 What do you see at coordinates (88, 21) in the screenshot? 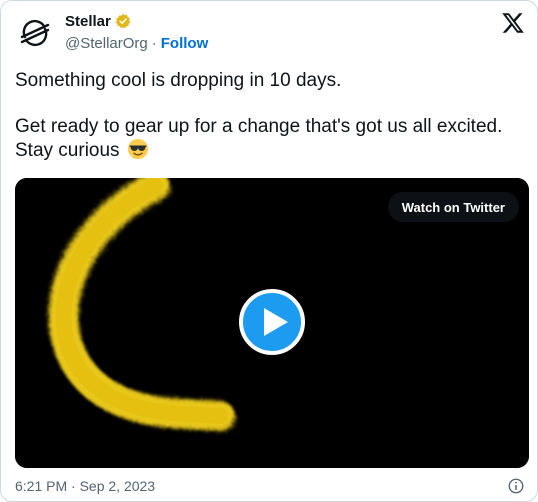
I see `author-display-name: Stellar` at bounding box center [88, 21].